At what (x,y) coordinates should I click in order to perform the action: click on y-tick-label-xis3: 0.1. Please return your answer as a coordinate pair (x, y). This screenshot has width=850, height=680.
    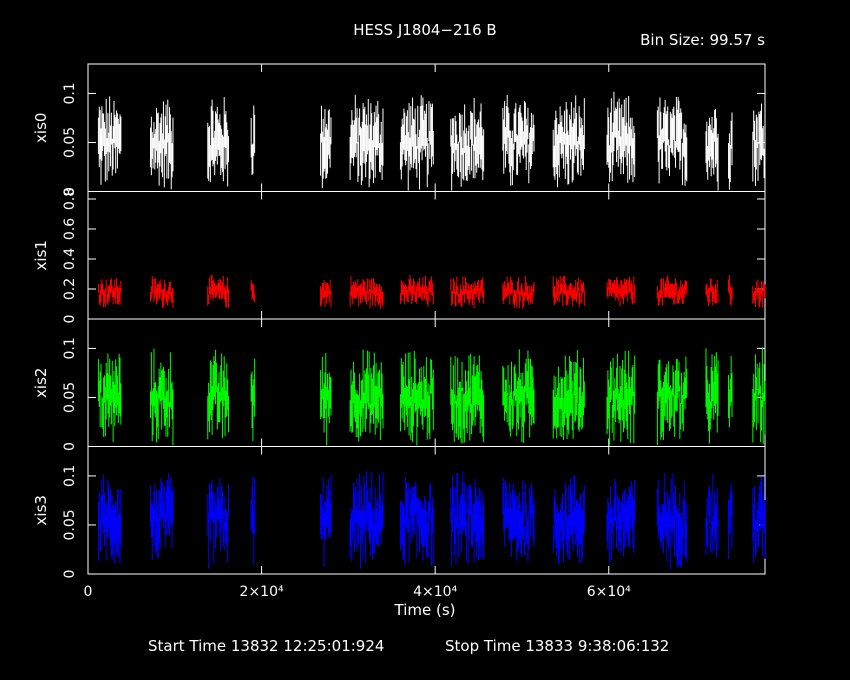
    Looking at the image, I should click on (70, 476).